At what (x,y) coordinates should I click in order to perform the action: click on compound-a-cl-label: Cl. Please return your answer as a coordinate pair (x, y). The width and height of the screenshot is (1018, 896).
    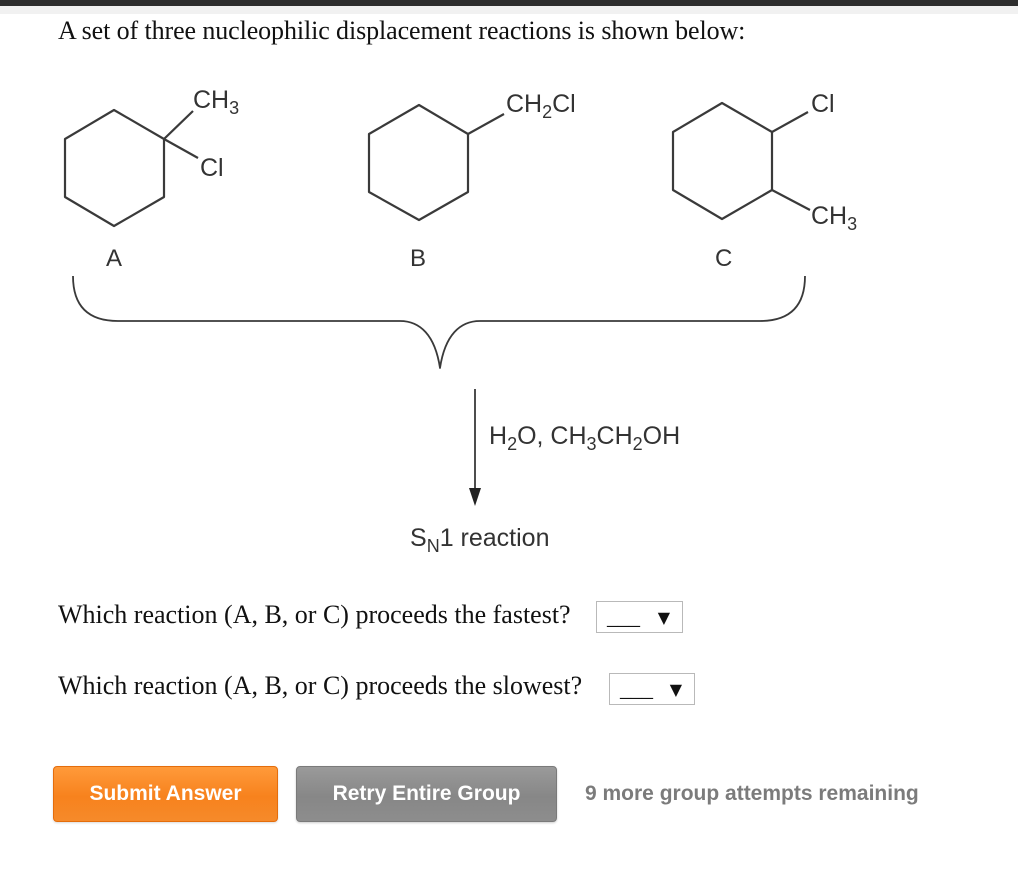
    Looking at the image, I should click on (212, 168).